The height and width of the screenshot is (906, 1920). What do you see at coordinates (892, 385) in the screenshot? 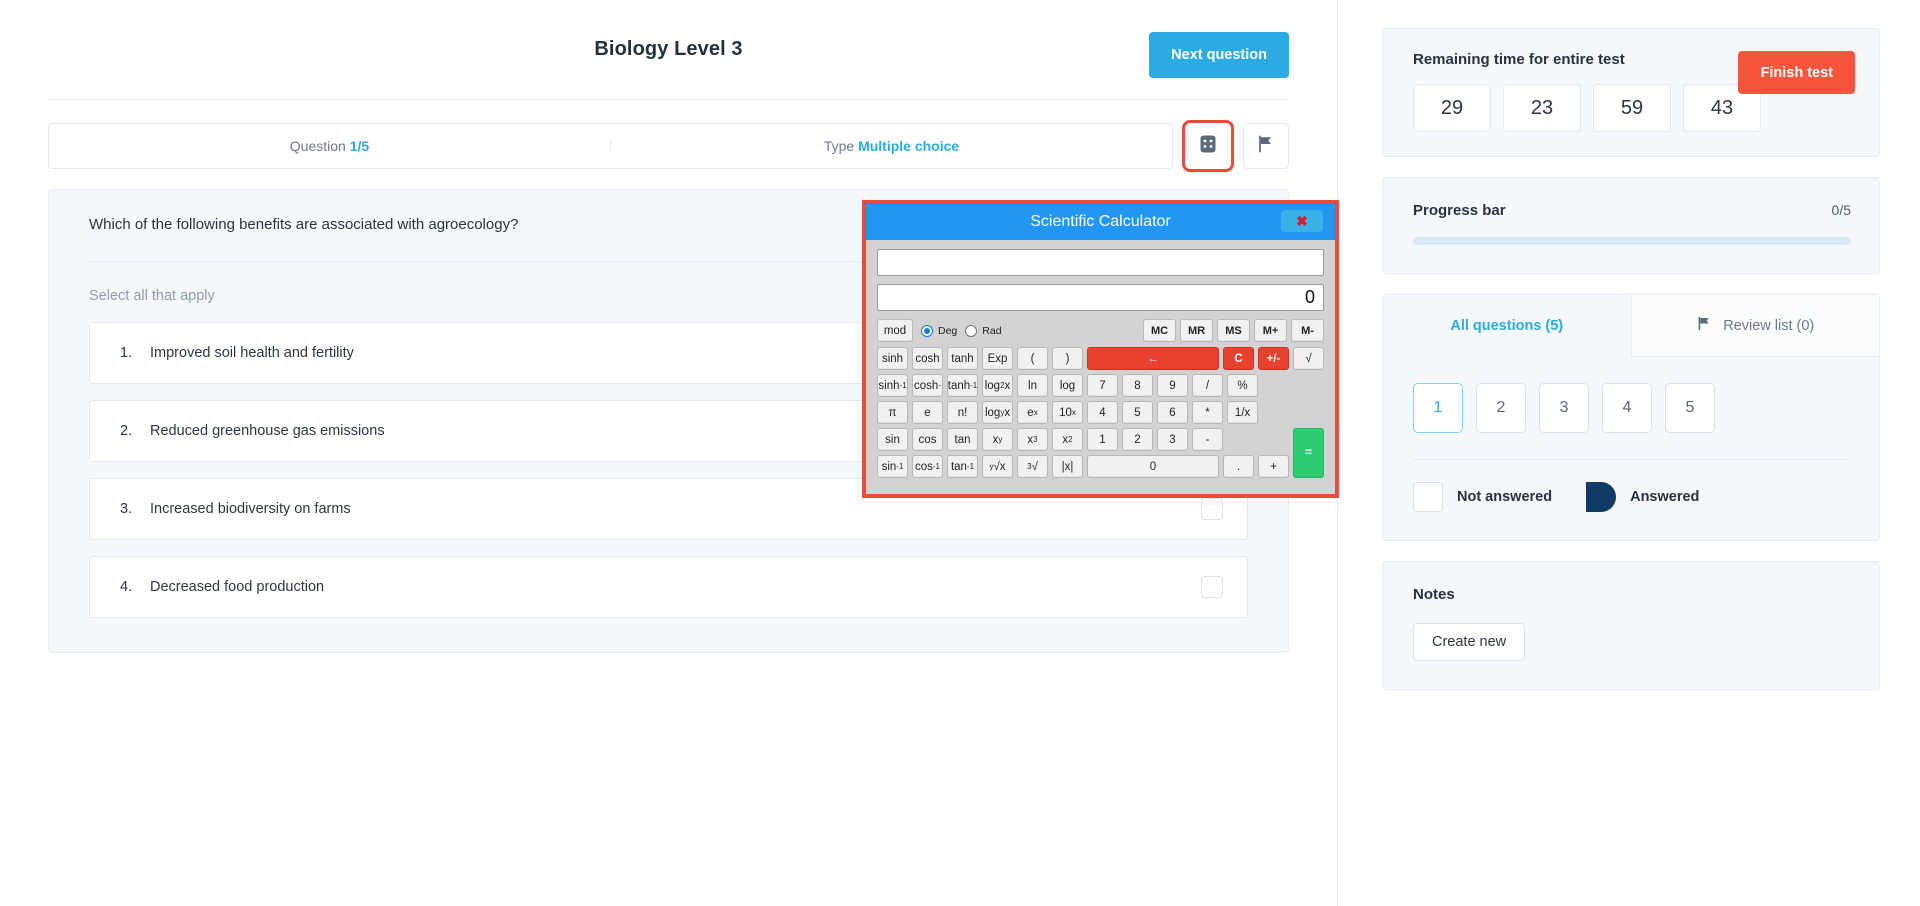
I see `calc-key-asinh: sinh -1` at bounding box center [892, 385].